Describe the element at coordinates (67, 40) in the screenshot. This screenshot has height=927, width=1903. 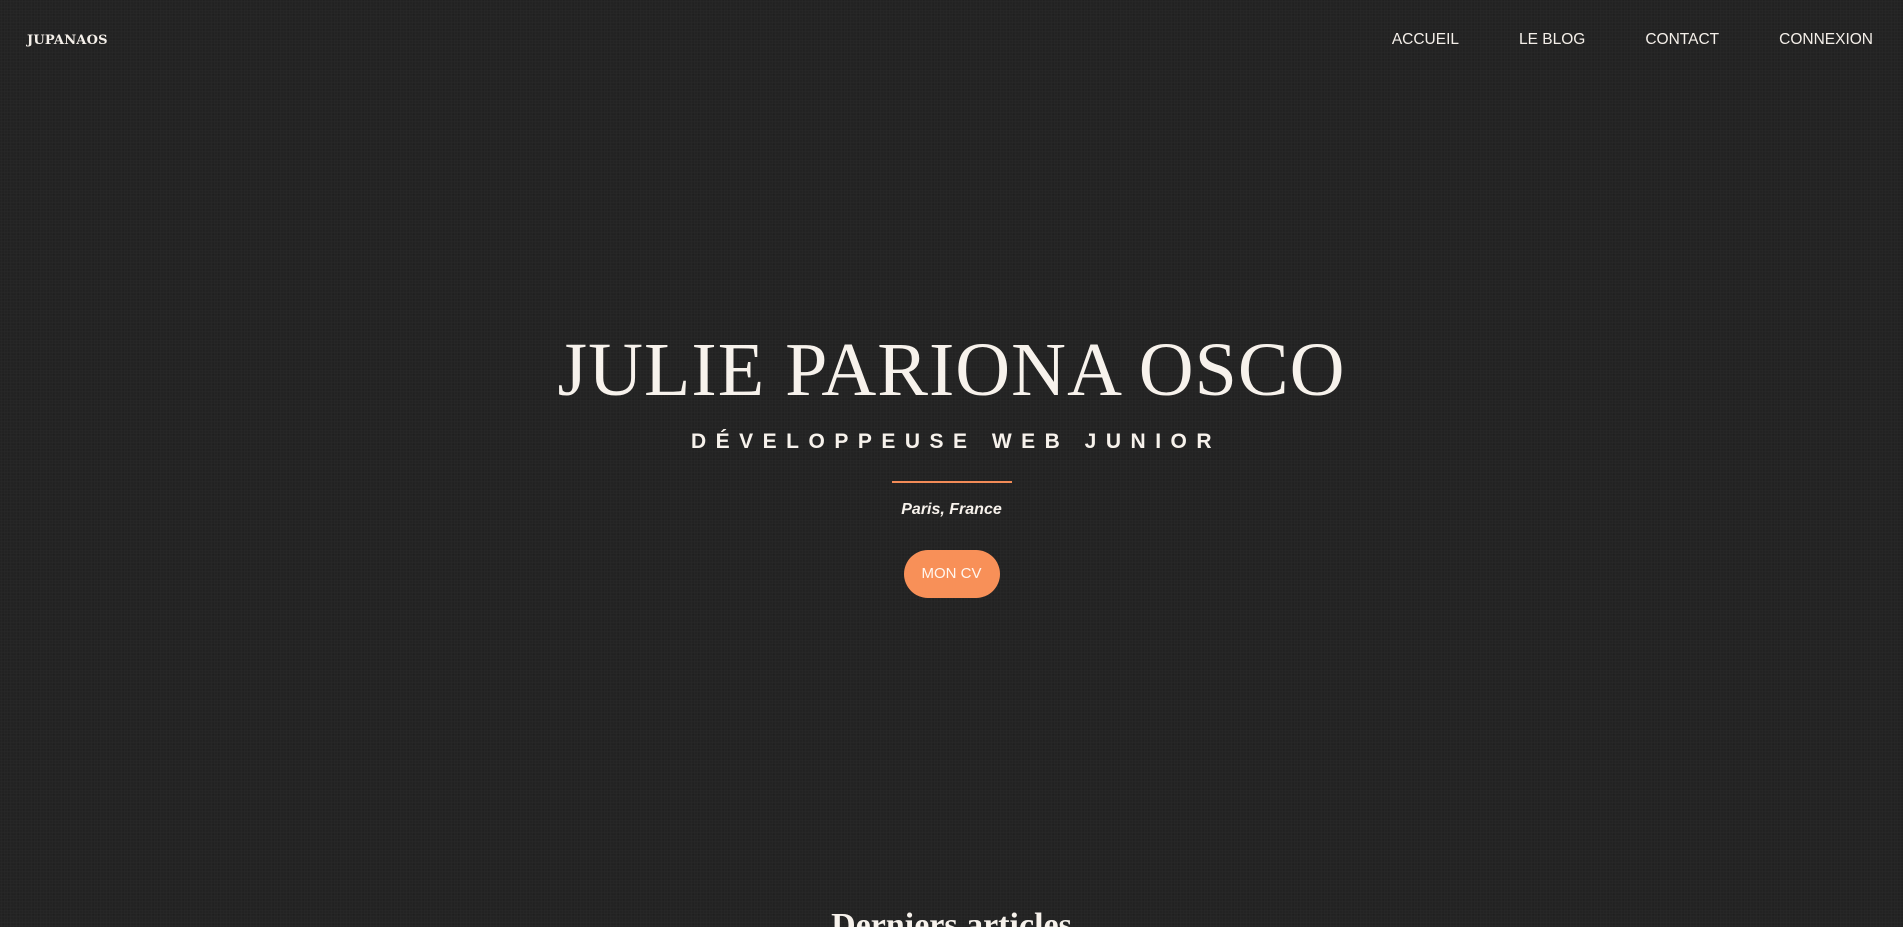
I see `brand-logo: JUPANAOS` at that location.